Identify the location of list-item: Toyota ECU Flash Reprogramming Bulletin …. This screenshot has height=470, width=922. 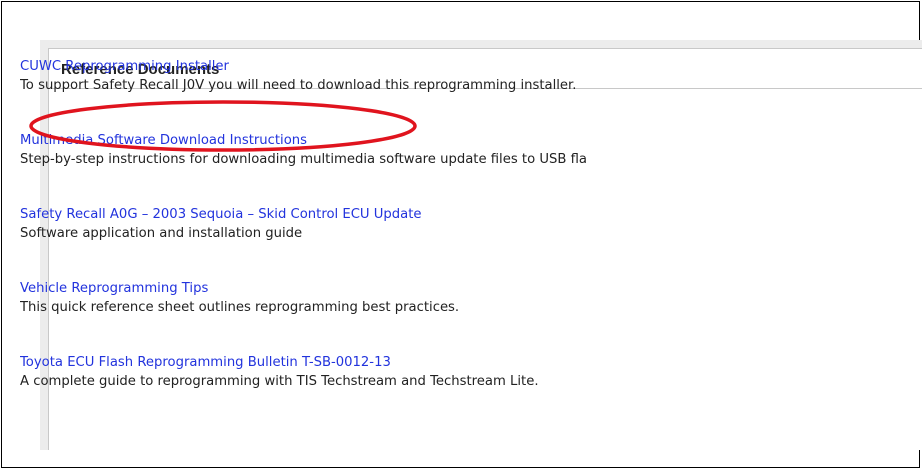
(450, 390).